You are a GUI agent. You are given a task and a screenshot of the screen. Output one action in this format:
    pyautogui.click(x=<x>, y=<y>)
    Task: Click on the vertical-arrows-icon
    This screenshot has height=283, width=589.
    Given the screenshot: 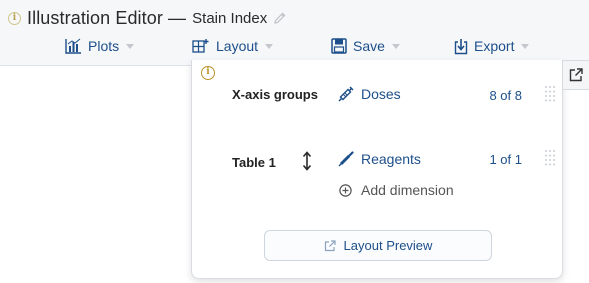 What is the action you would take?
    pyautogui.click(x=307, y=161)
    